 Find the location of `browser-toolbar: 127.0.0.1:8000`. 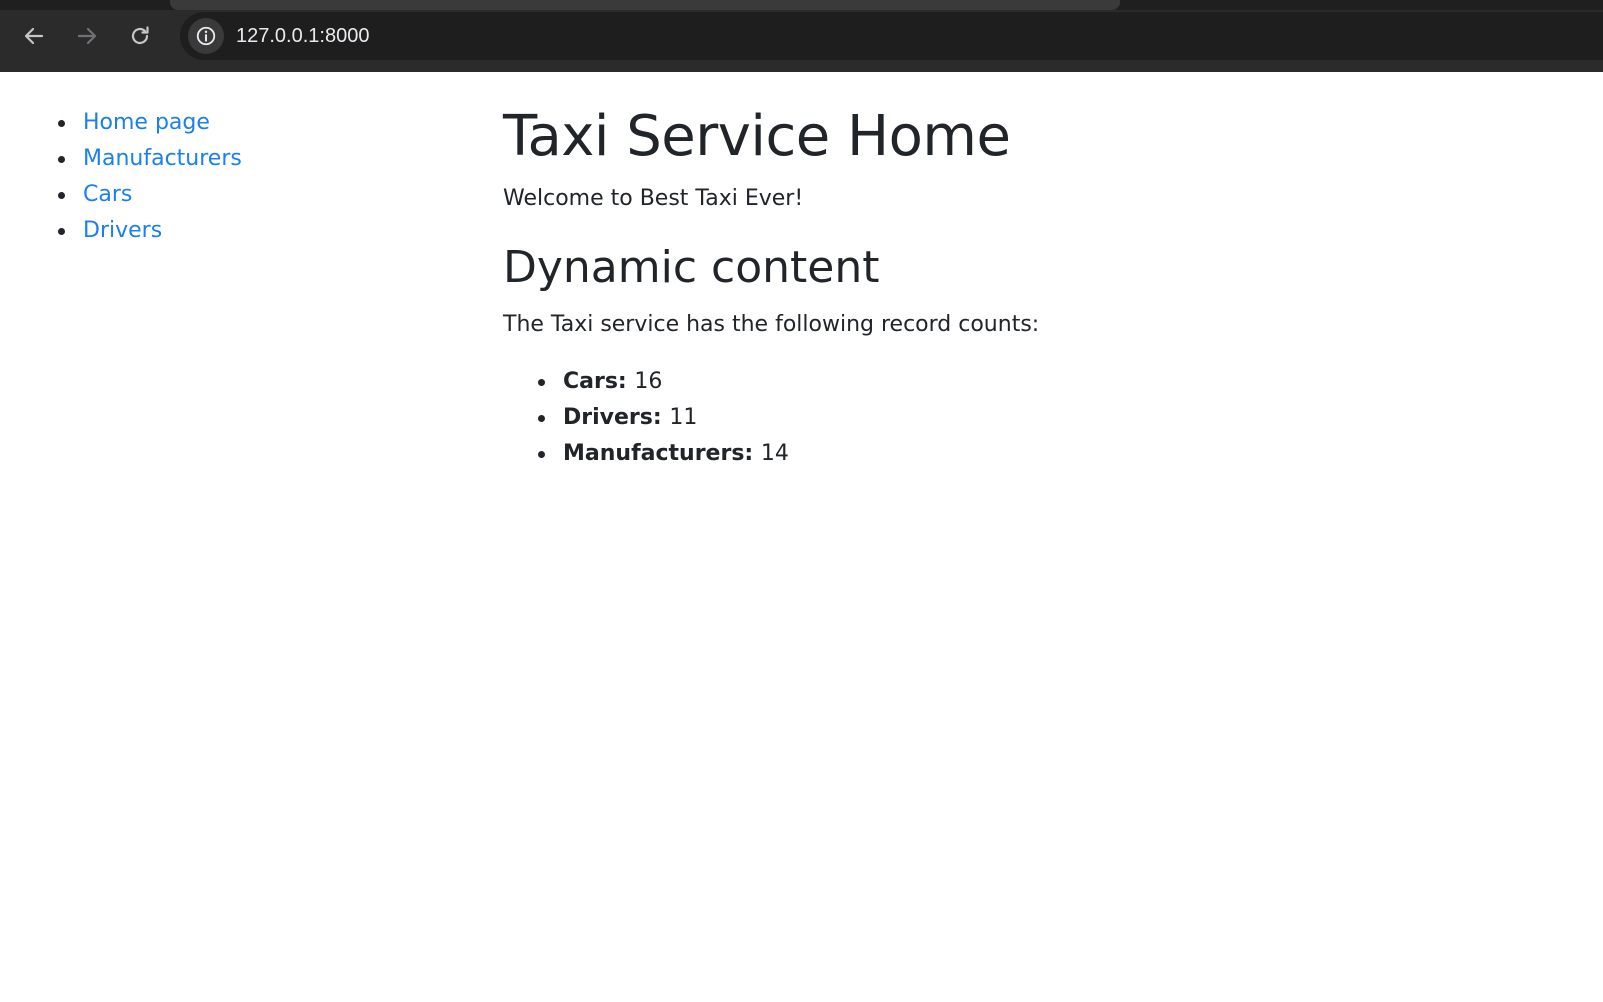

browser-toolbar: 127.0.0.1:8000 is located at coordinates (801, 41).